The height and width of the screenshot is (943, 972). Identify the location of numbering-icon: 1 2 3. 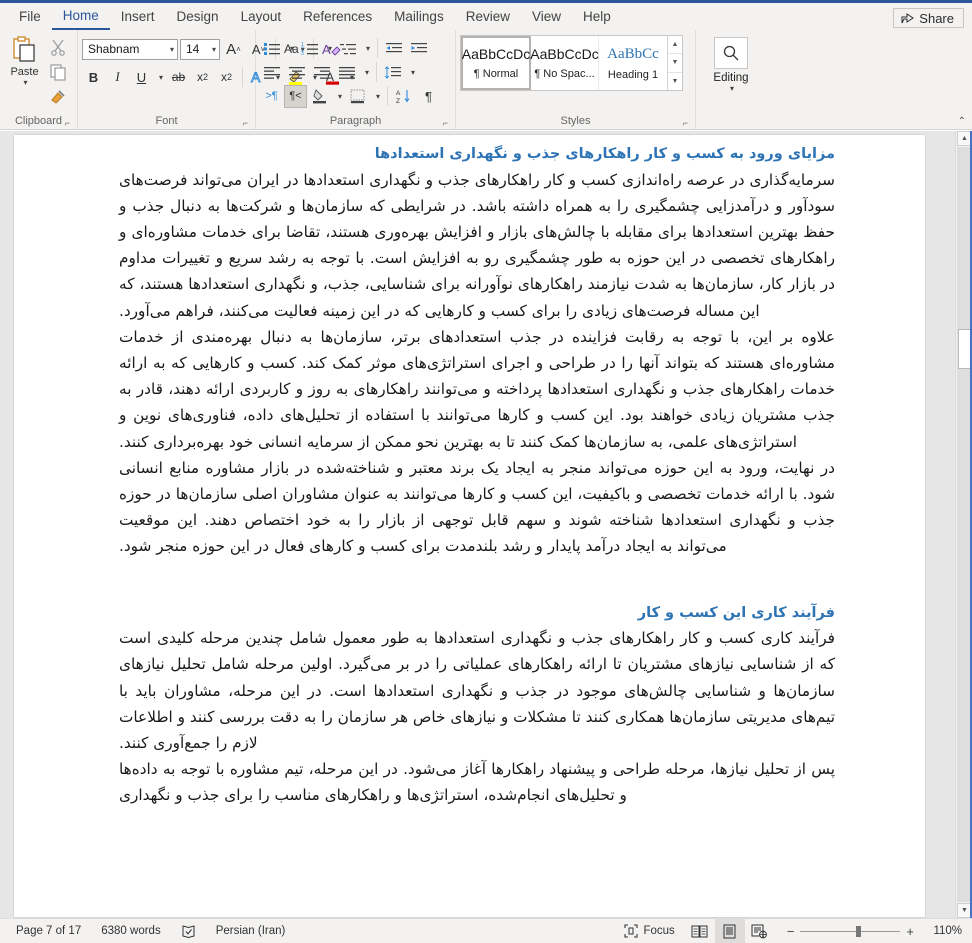
(310, 48).